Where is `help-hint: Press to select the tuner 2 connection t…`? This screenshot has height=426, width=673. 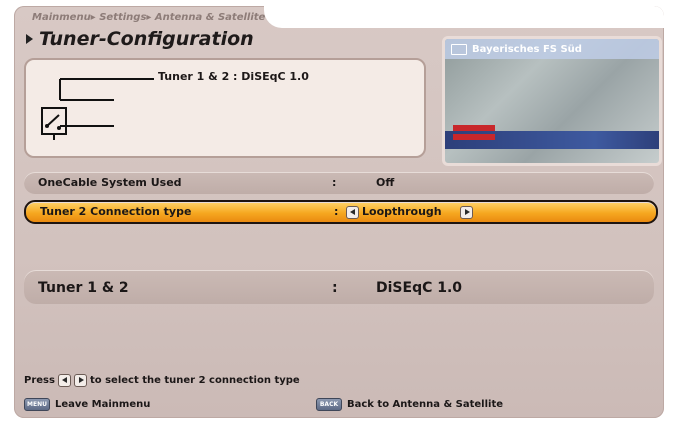 help-hint: Press to select the tuner 2 connection t… is located at coordinates (162, 380).